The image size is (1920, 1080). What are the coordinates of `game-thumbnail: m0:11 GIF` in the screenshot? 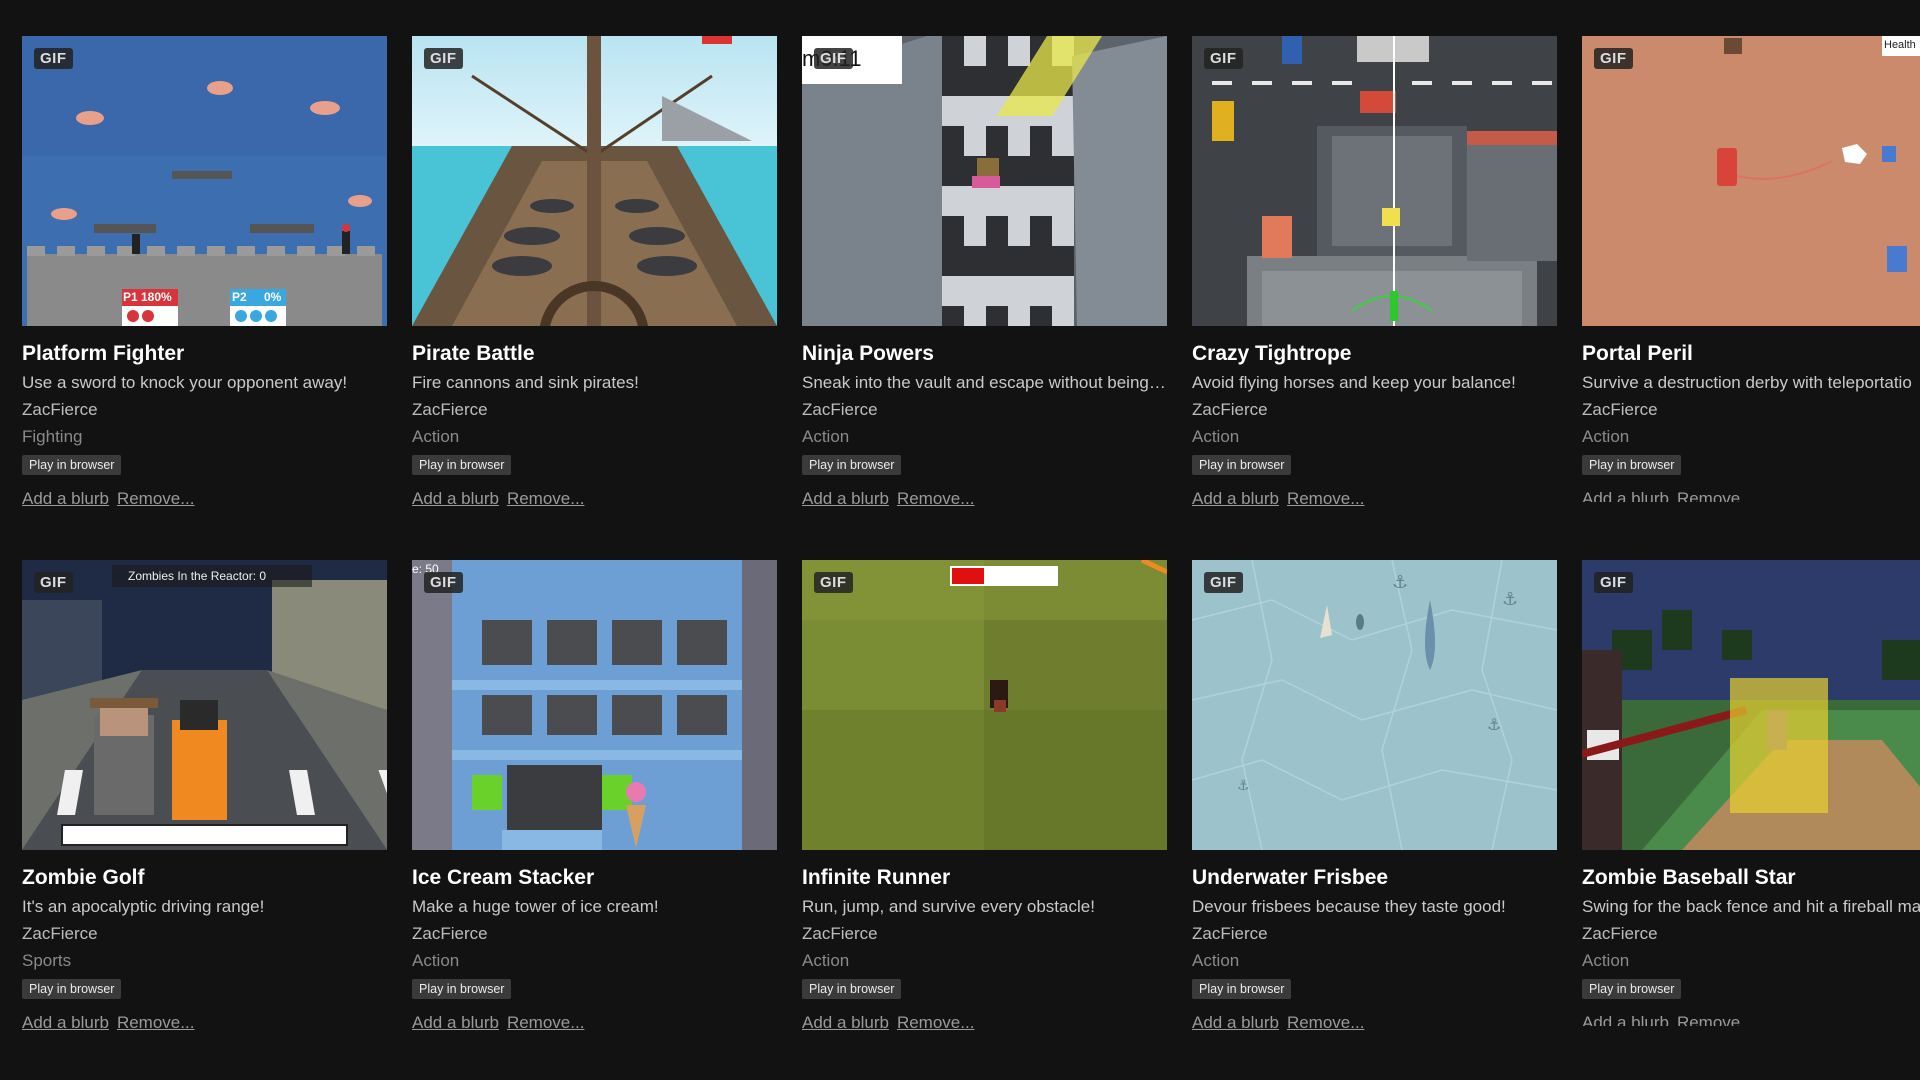 It's located at (984, 181).